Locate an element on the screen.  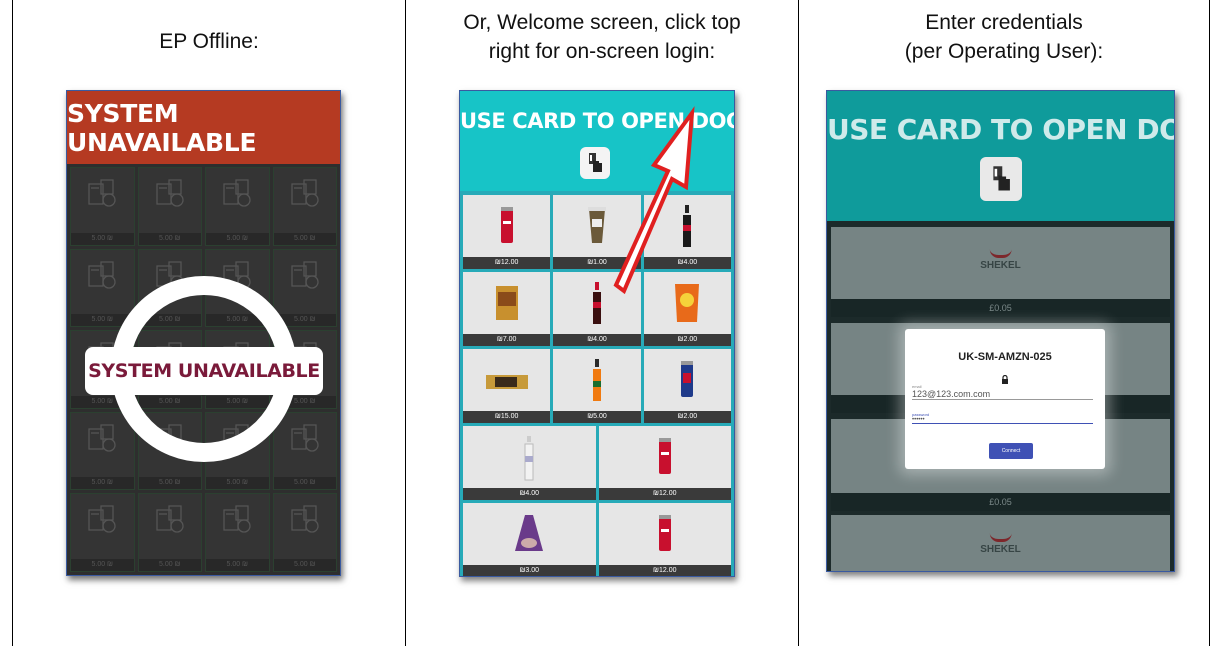
device-id: UK-SM-AMZN-025 is located at coordinates (1005, 357).